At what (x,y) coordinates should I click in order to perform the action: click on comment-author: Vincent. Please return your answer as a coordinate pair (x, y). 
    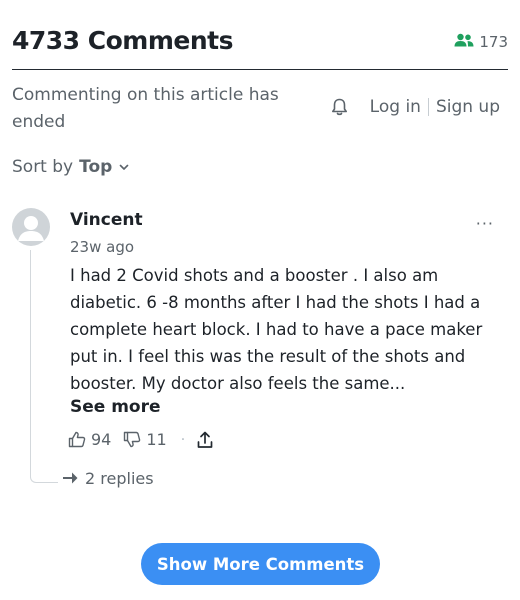
    Looking at the image, I should click on (106, 220).